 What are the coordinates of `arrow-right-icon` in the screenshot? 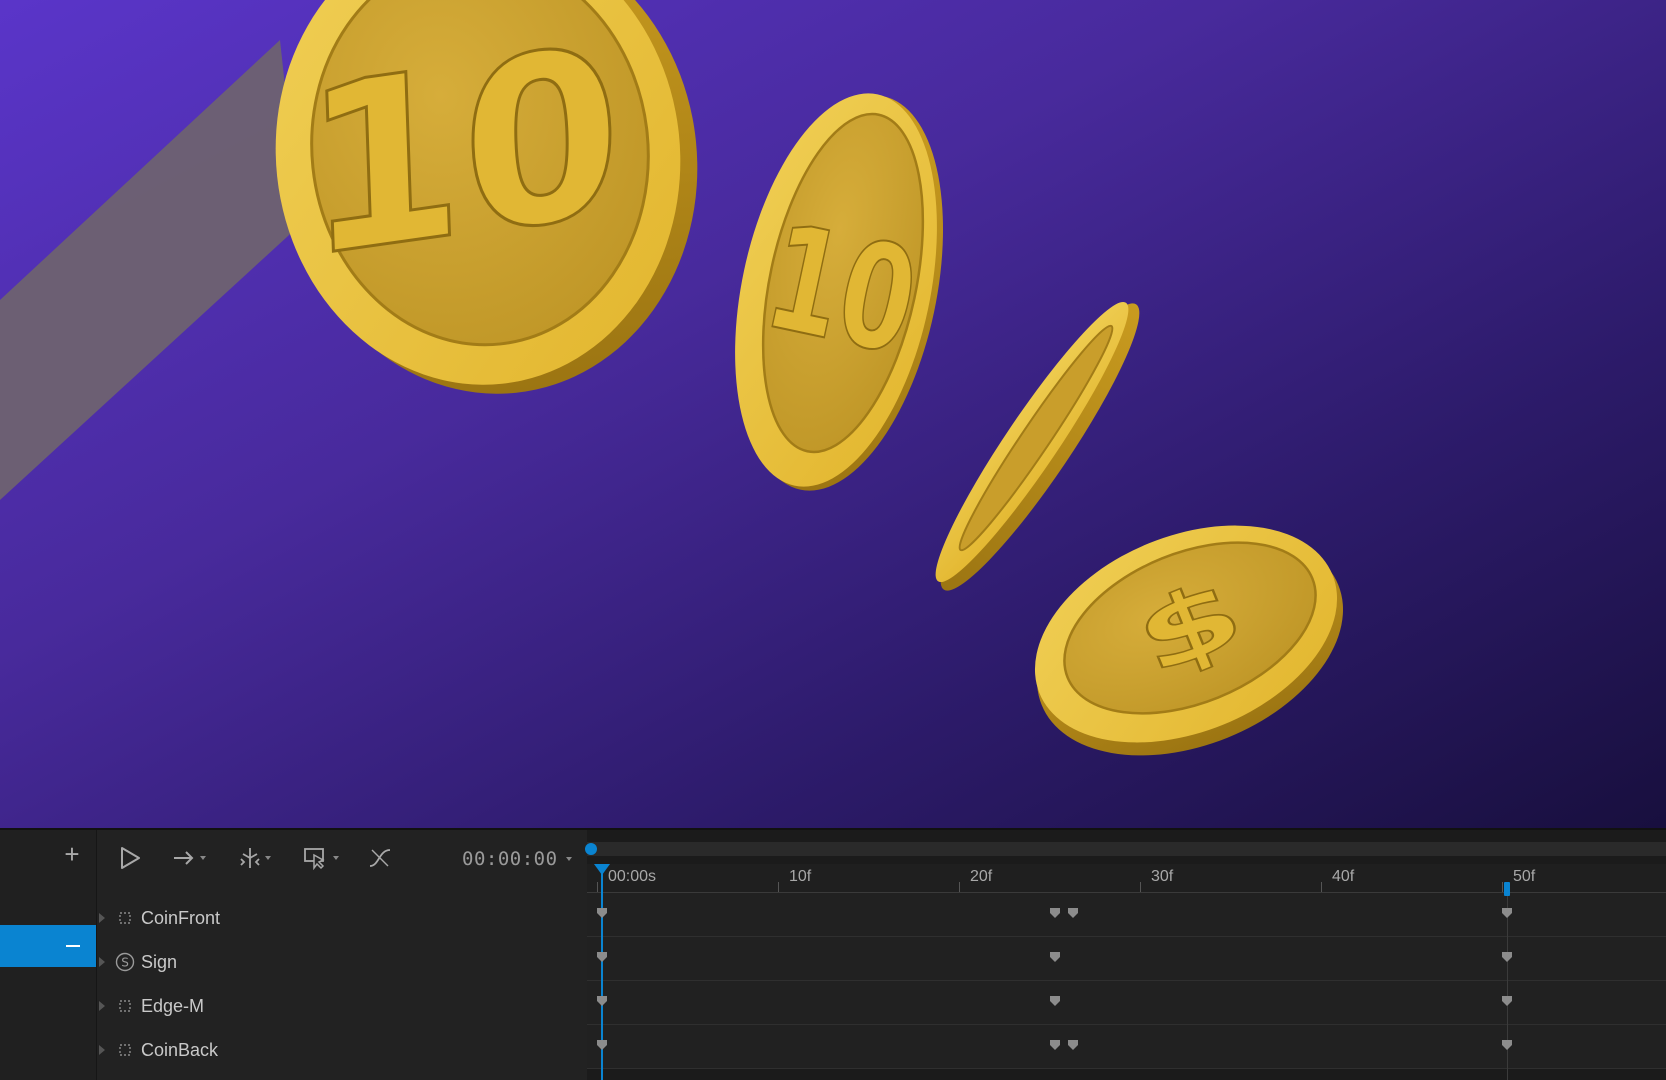 It's located at (184, 858).